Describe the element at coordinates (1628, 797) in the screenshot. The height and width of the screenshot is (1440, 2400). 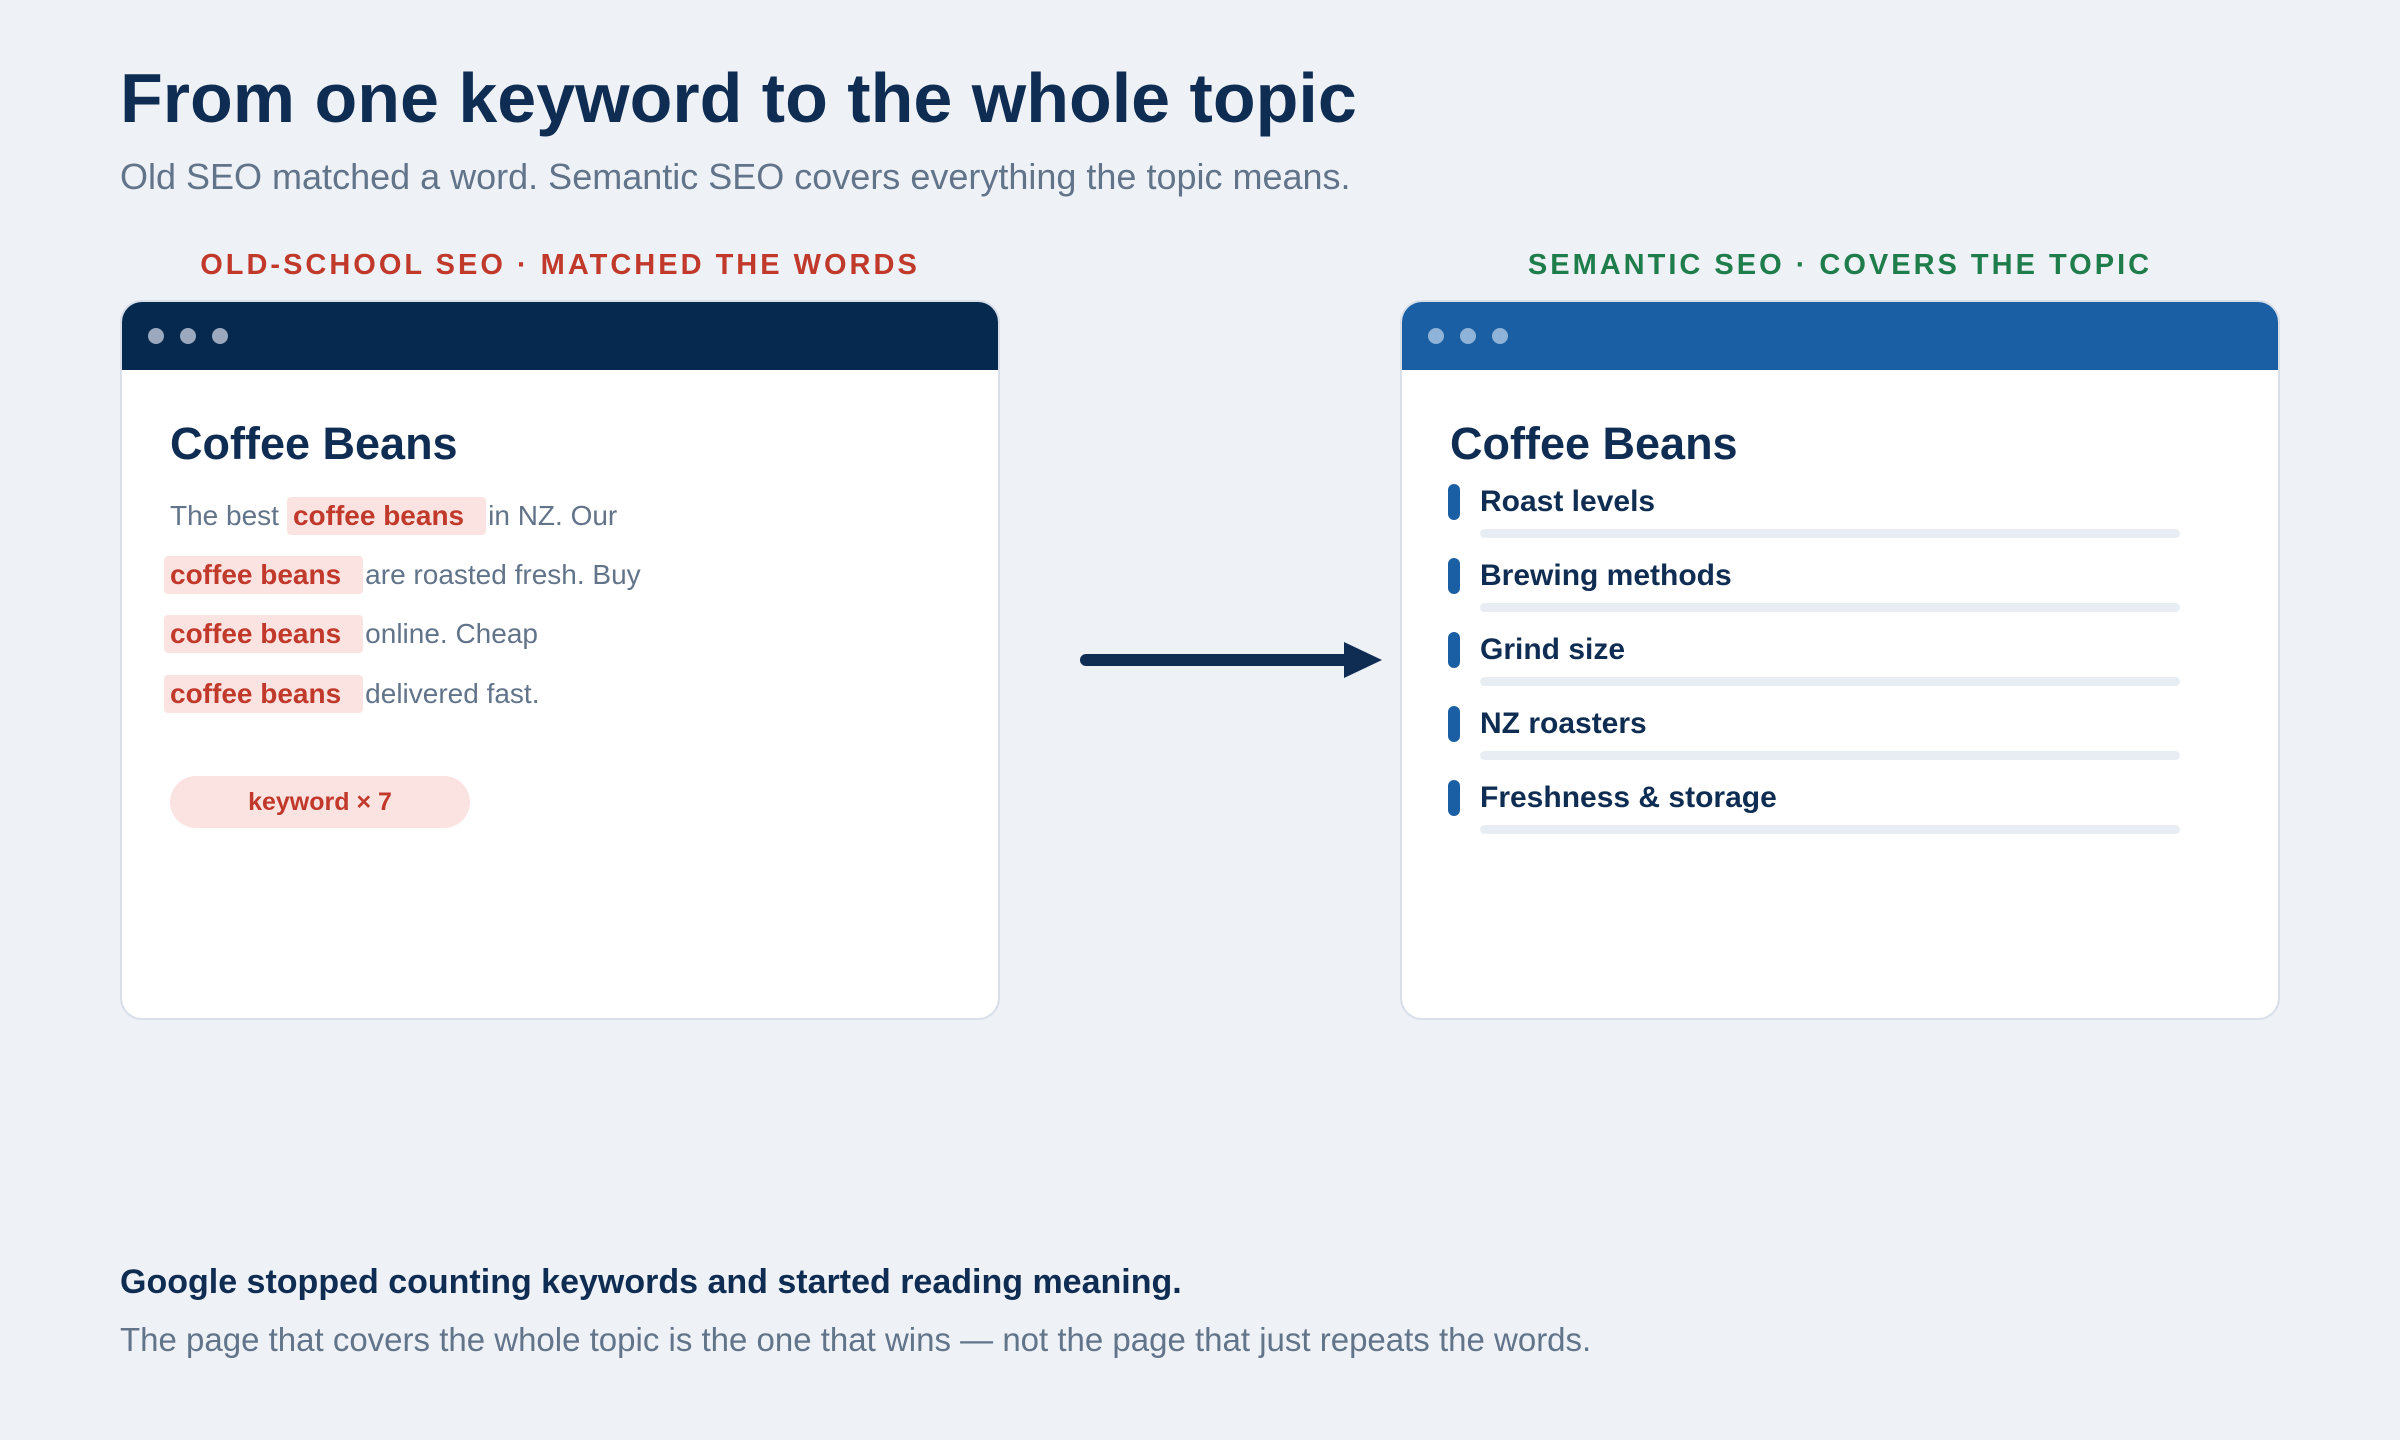
I see `topic-label: Freshness & storage` at that location.